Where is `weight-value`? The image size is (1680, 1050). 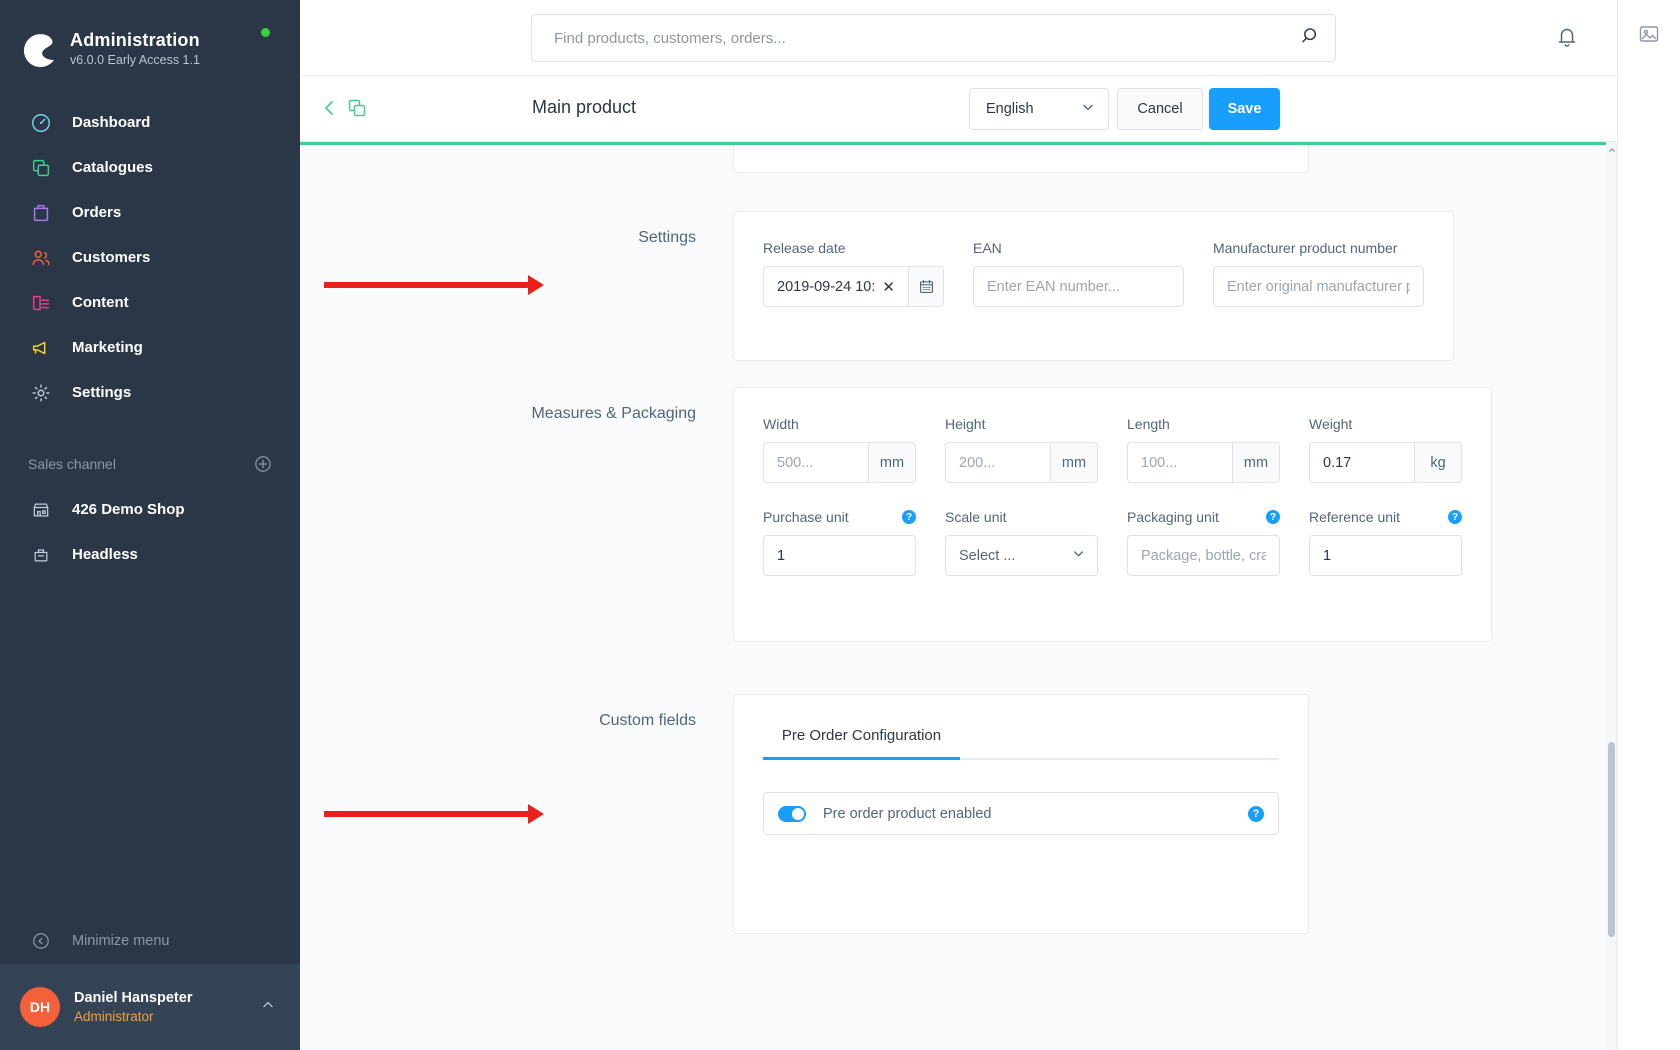 weight-value is located at coordinates (1362, 462).